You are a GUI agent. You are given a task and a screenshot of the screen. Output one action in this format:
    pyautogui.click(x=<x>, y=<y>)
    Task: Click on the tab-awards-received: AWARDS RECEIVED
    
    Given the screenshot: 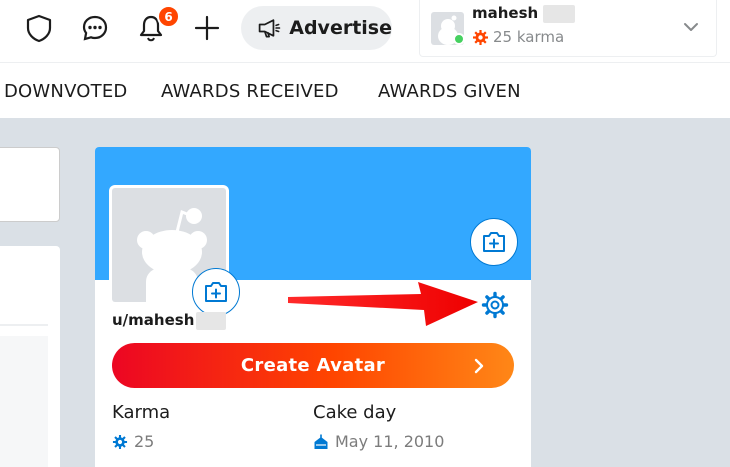 What is the action you would take?
    pyautogui.click(x=250, y=91)
    